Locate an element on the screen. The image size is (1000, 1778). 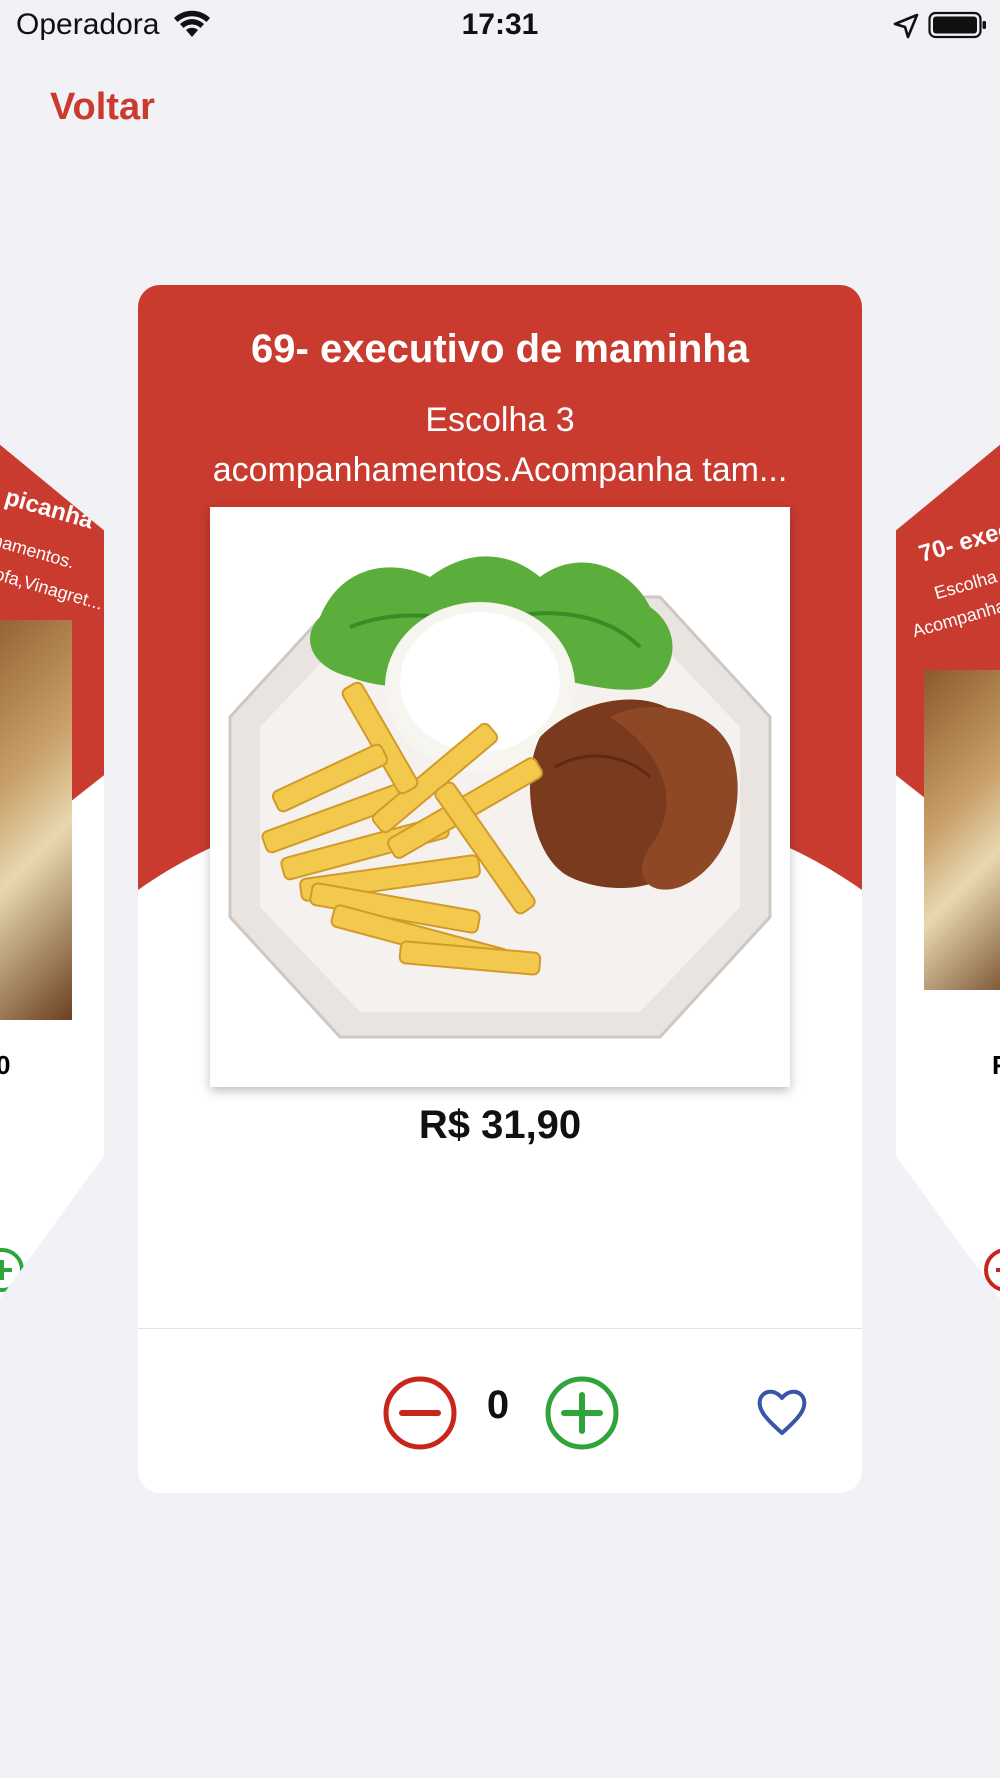
card-divider is located at coordinates (500, 1328).